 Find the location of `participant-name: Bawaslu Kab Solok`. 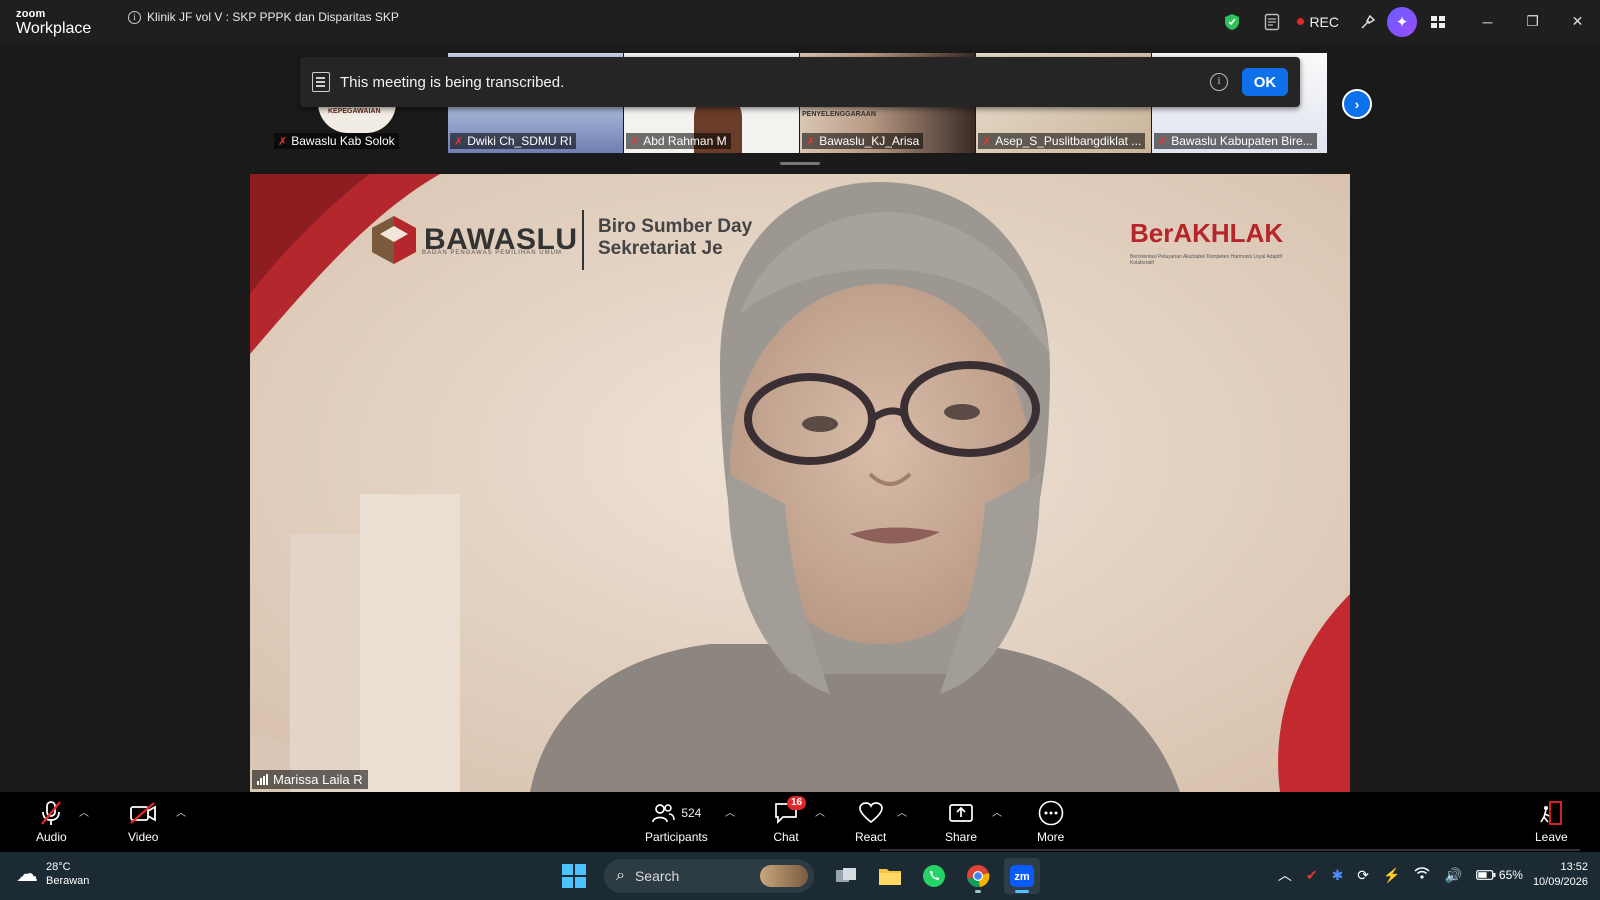

participant-name: Bawaslu Kab Solok is located at coordinates (343, 141).